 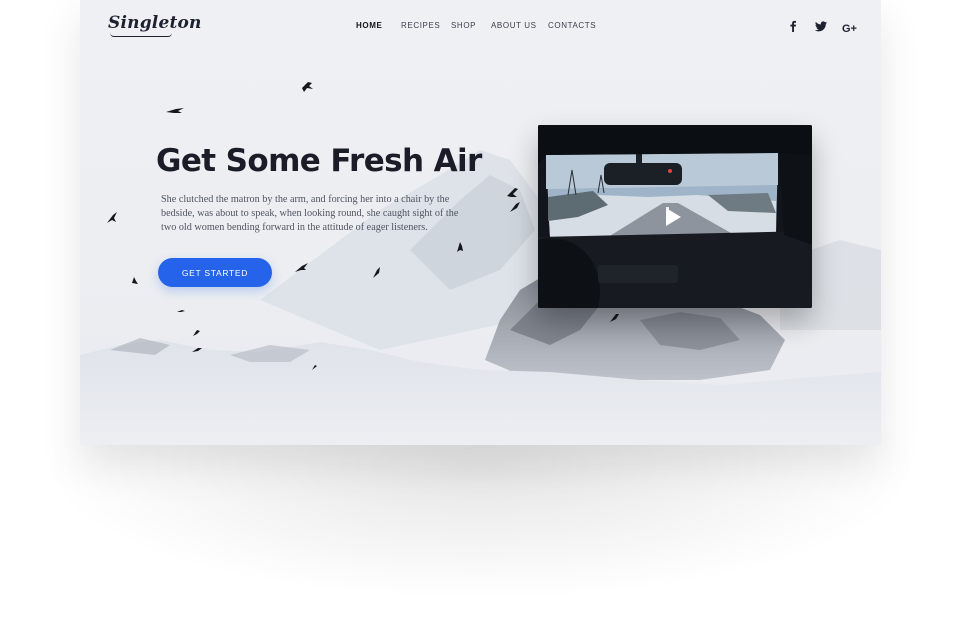 I want to click on nav-item-shop: SHOP, so click(x=463, y=25).